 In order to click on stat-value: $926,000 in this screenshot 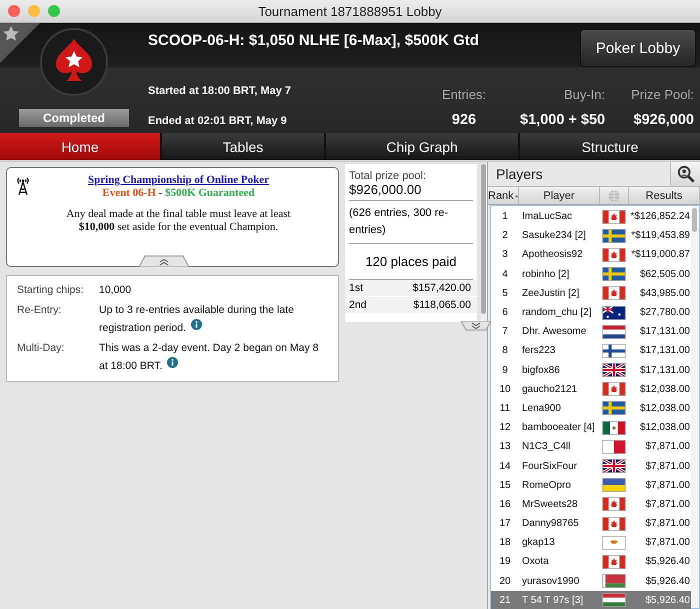, I will do `click(664, 120)`.